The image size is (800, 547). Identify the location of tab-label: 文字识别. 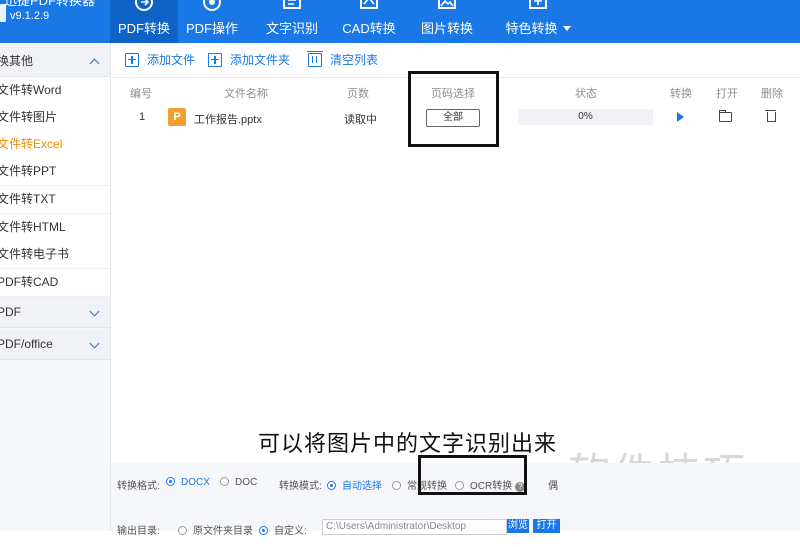
(291, 28).